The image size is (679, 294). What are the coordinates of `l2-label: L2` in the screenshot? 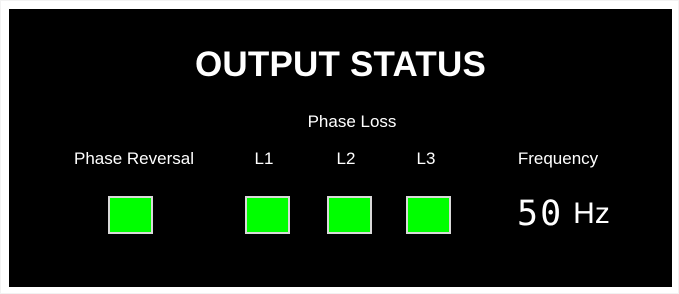 It's located at (346, 158).